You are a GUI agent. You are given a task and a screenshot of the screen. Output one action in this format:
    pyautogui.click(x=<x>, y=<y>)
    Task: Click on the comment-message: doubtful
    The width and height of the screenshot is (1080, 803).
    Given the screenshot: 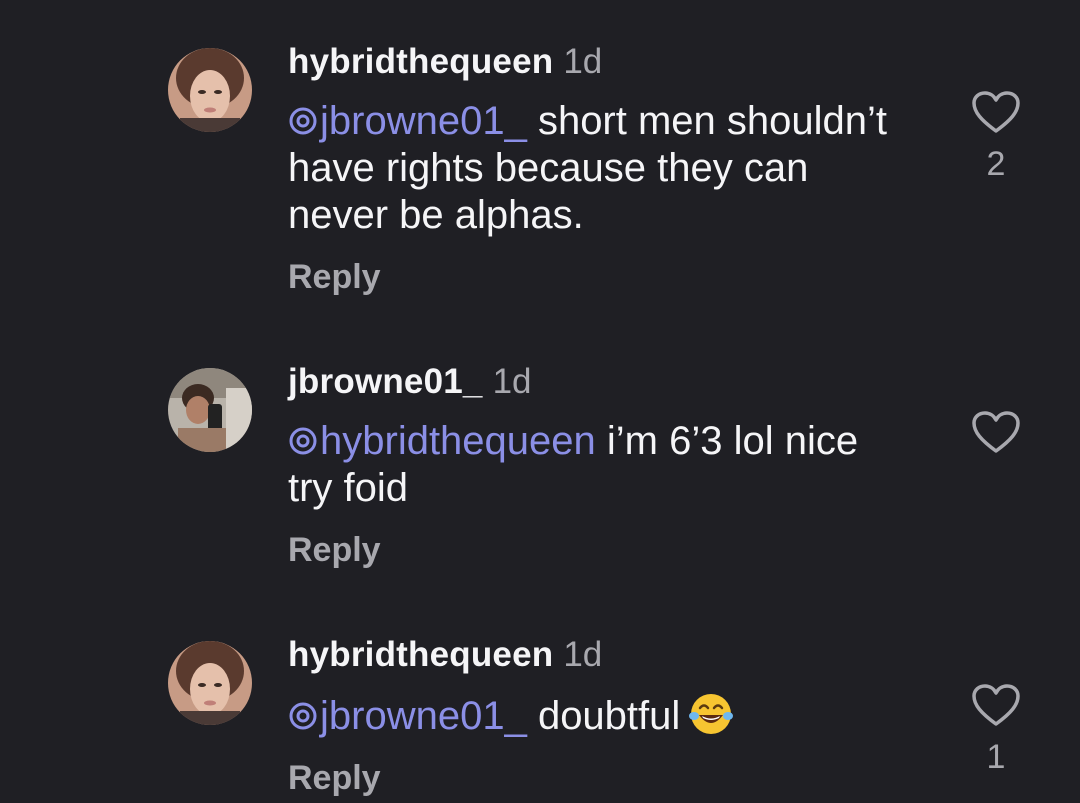 What is the action you would take?
    pyautogui.click(x=603, y=716)
    